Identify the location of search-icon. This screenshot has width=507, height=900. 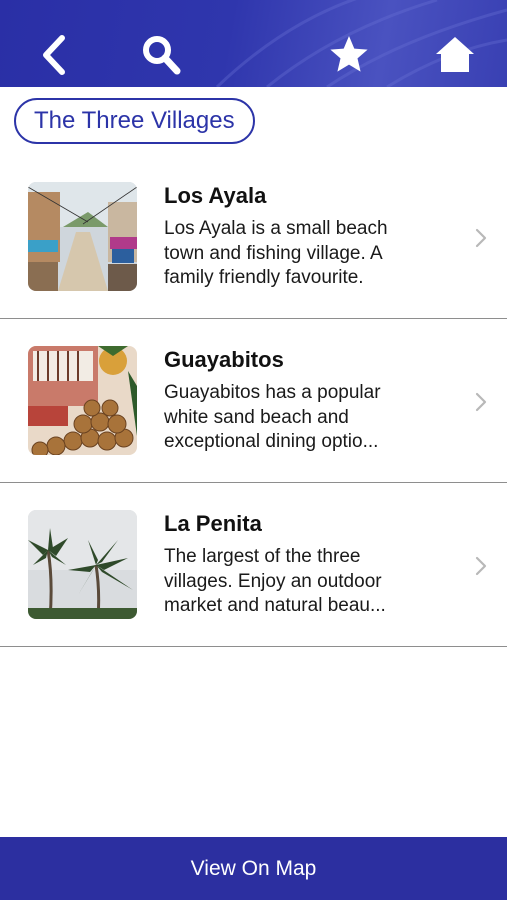
(162, 55).